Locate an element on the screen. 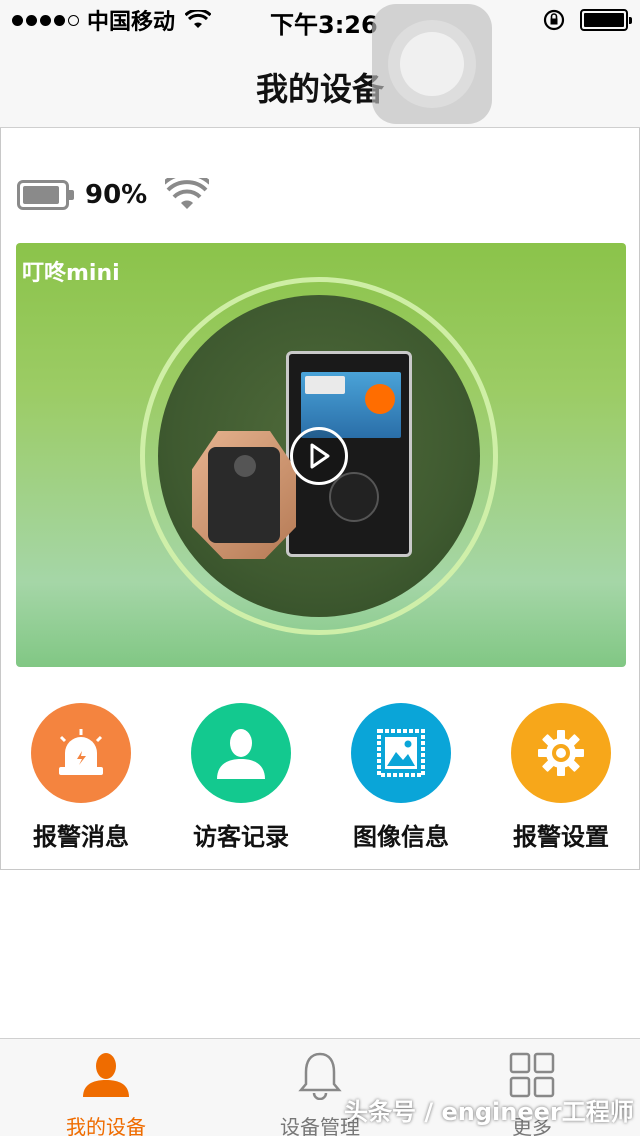 The width and height of the screenshot is (640, 1136). visitor-circle is located at coordinates (241, 753).